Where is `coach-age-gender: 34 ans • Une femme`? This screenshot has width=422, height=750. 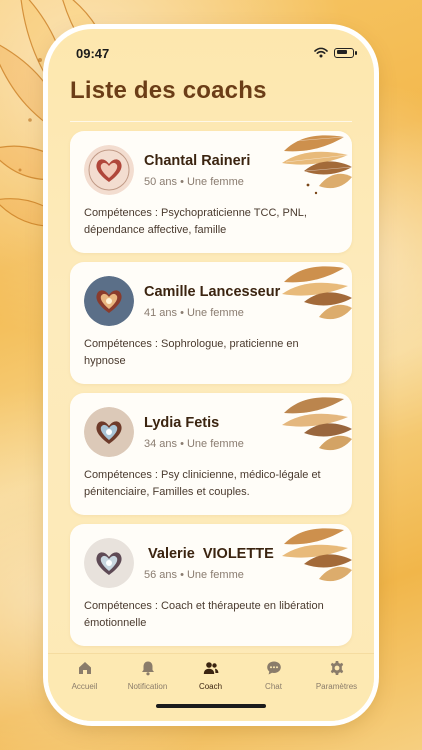
coach-age-gender: 34 ans • Une femme is located at coordinates (194, 444).